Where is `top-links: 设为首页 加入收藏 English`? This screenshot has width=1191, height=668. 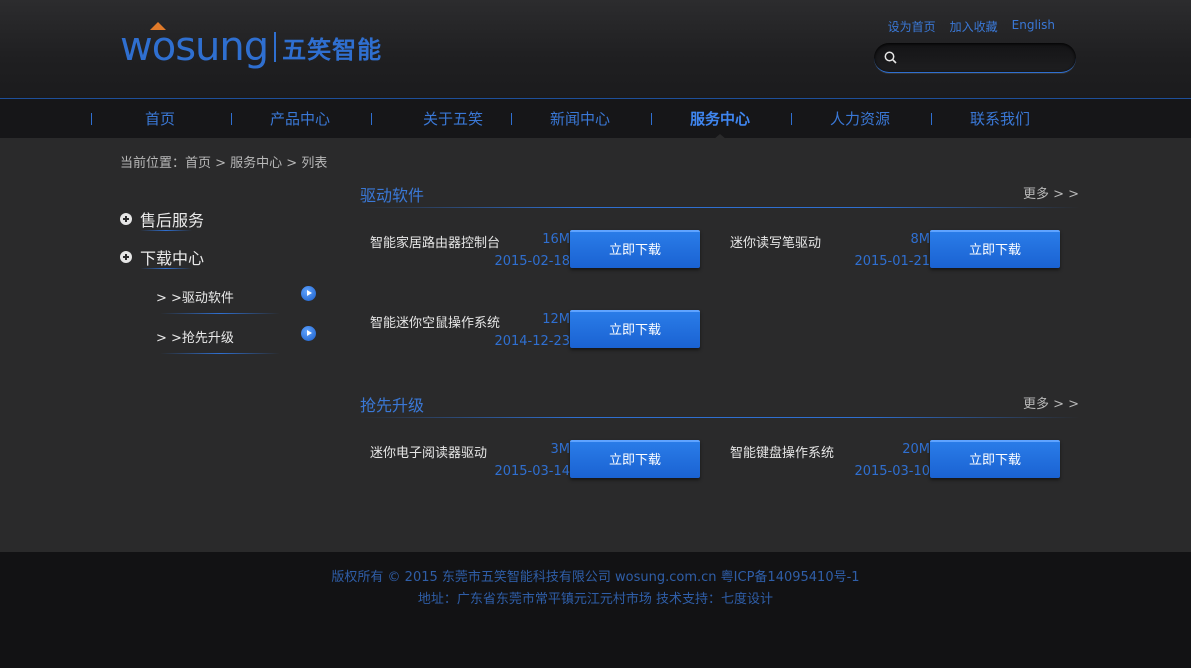 top-links: 设为首页 加入收藏 English is located at coordinates (971, 26).